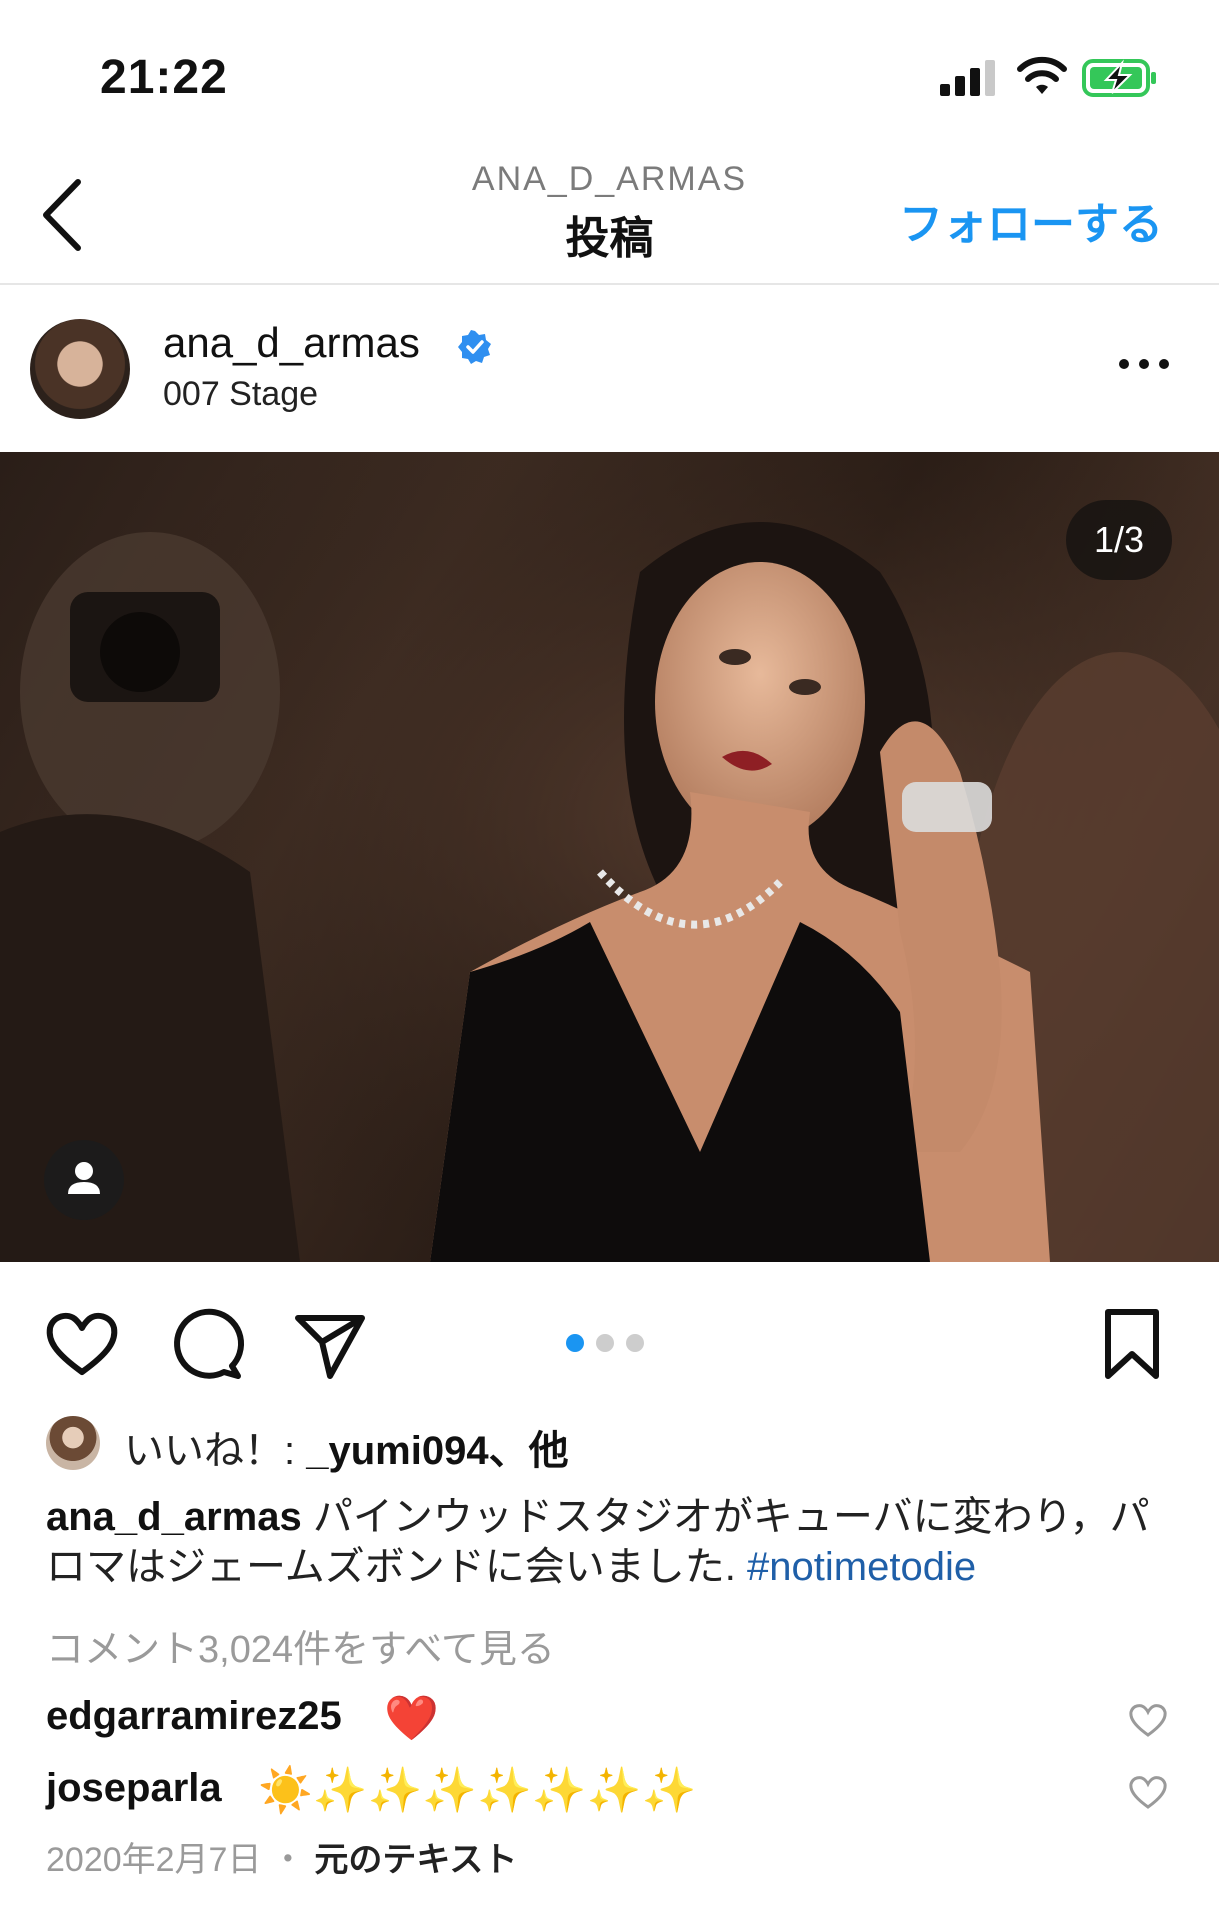  I want to click on battery-charging-icon, so click(1119, 78).